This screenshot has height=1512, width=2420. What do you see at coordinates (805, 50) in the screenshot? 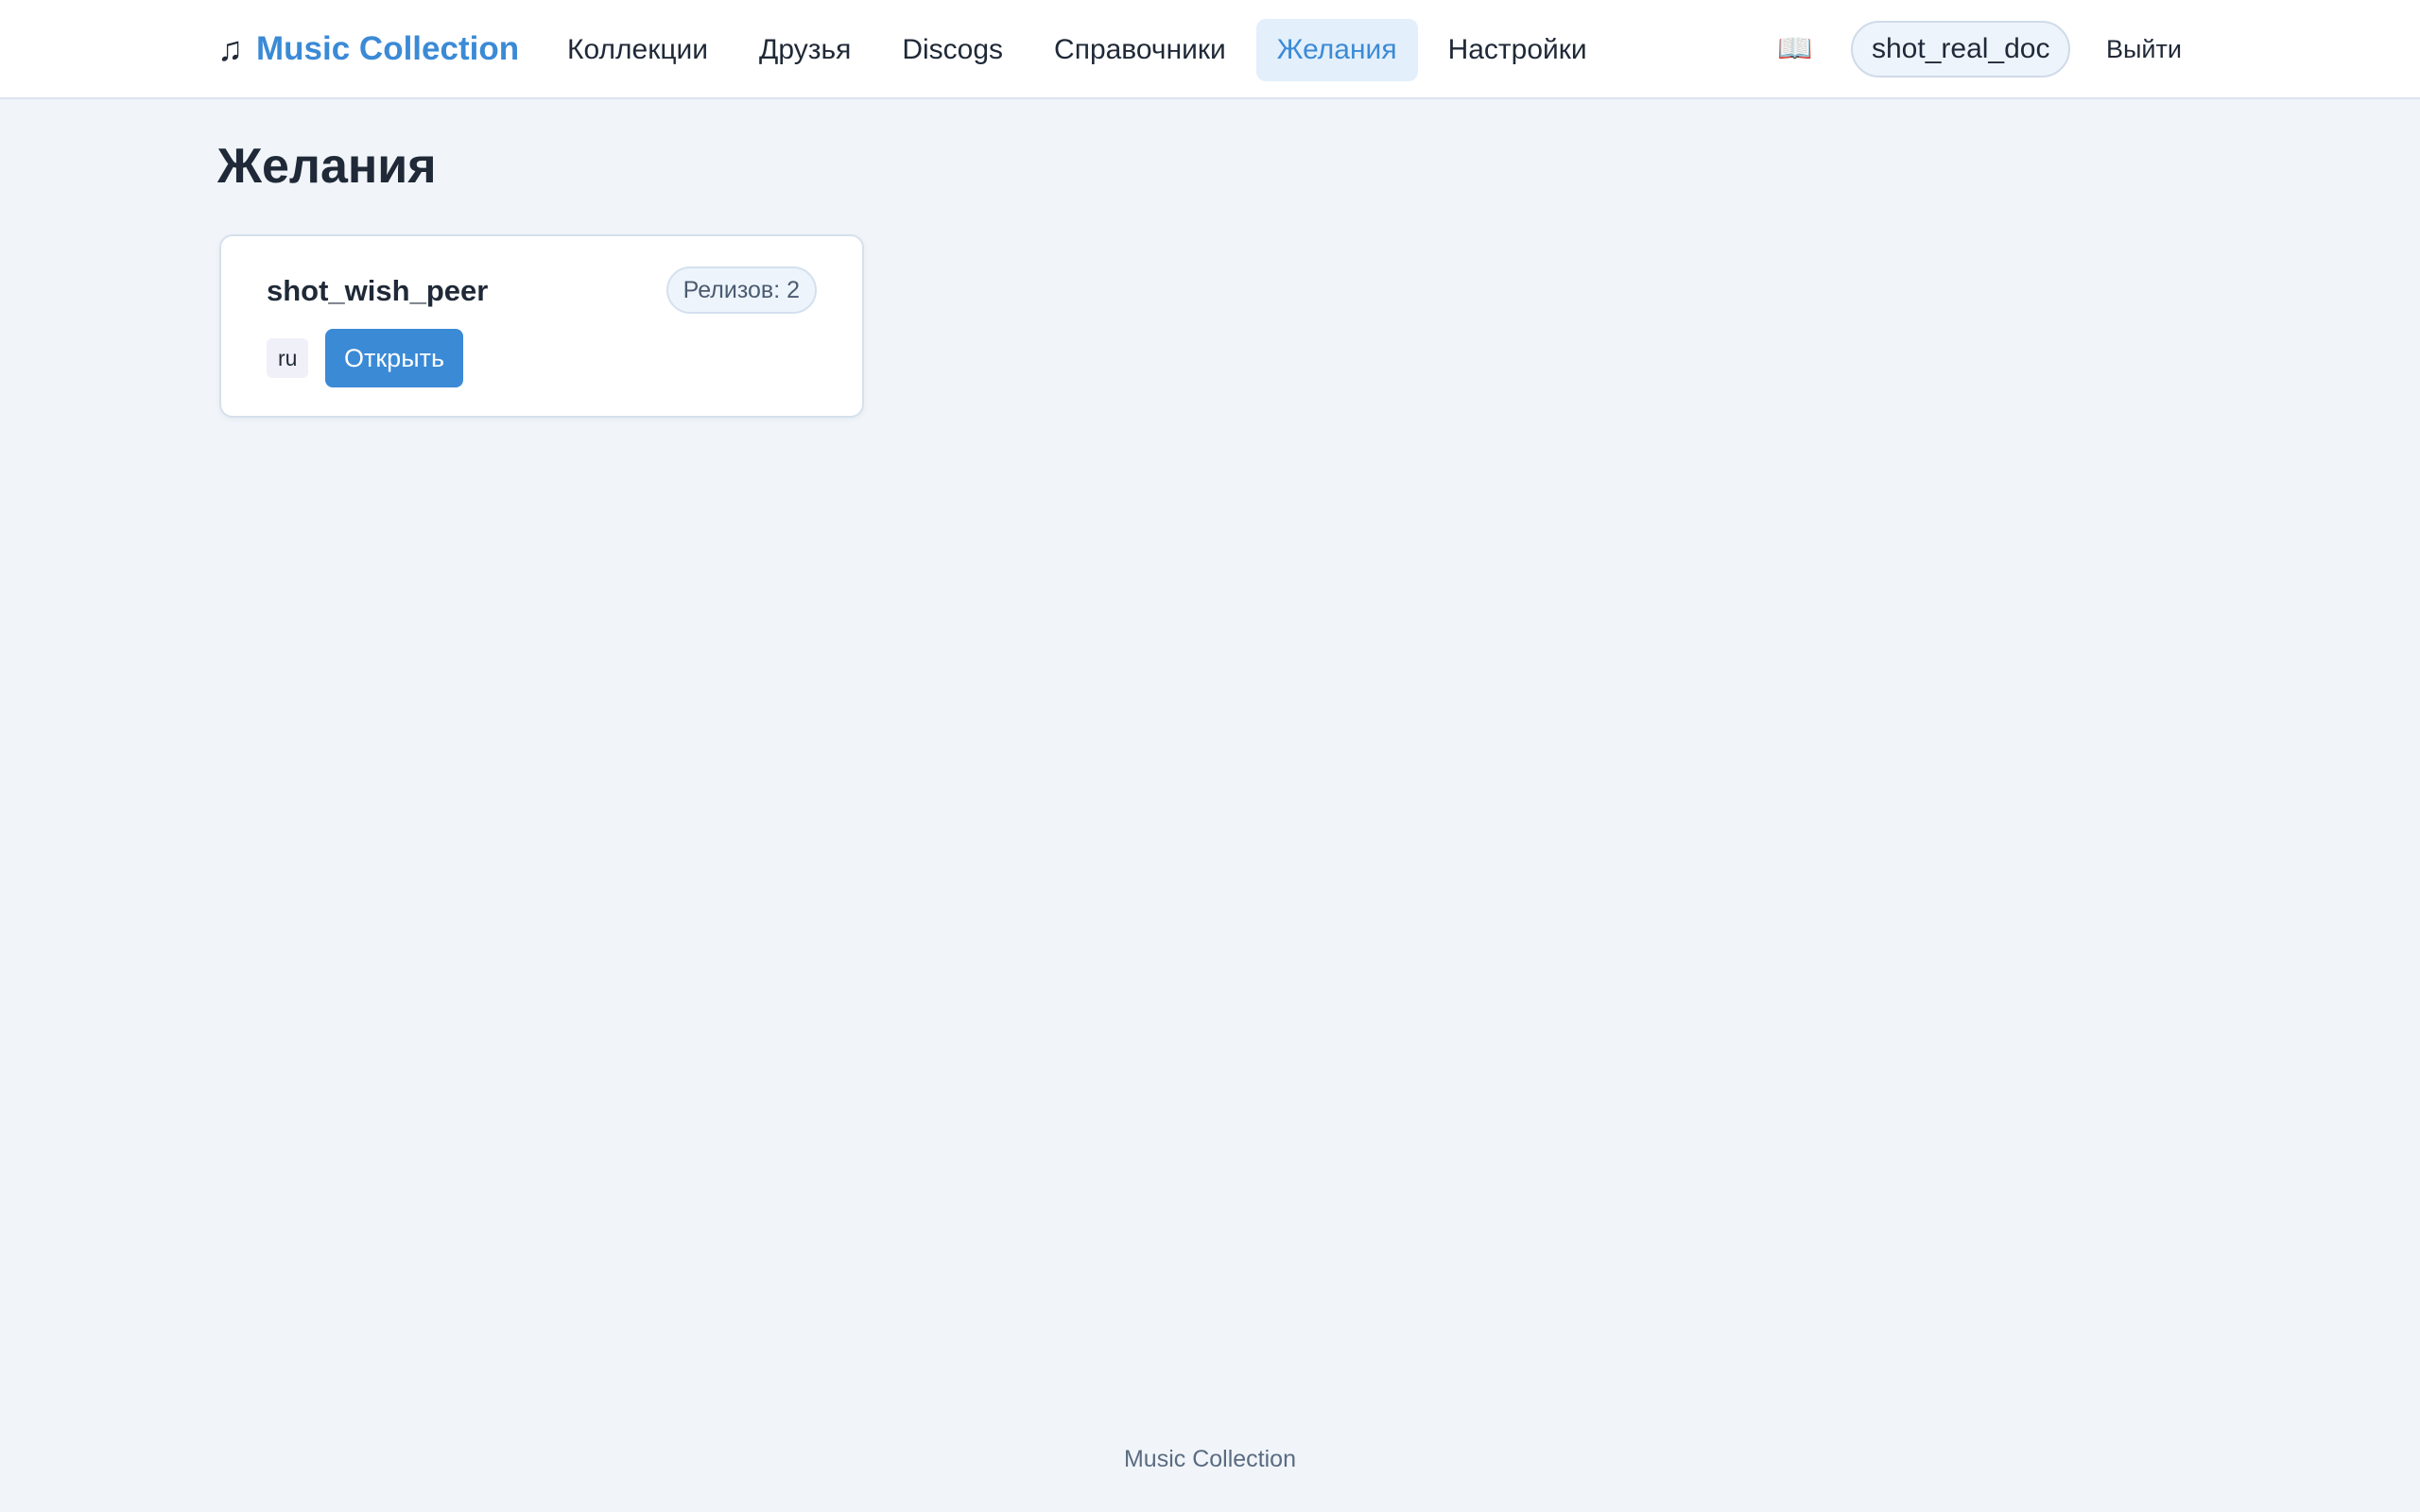
I see `nav-item-friends: Друзья` at bounding box center [805, 50].